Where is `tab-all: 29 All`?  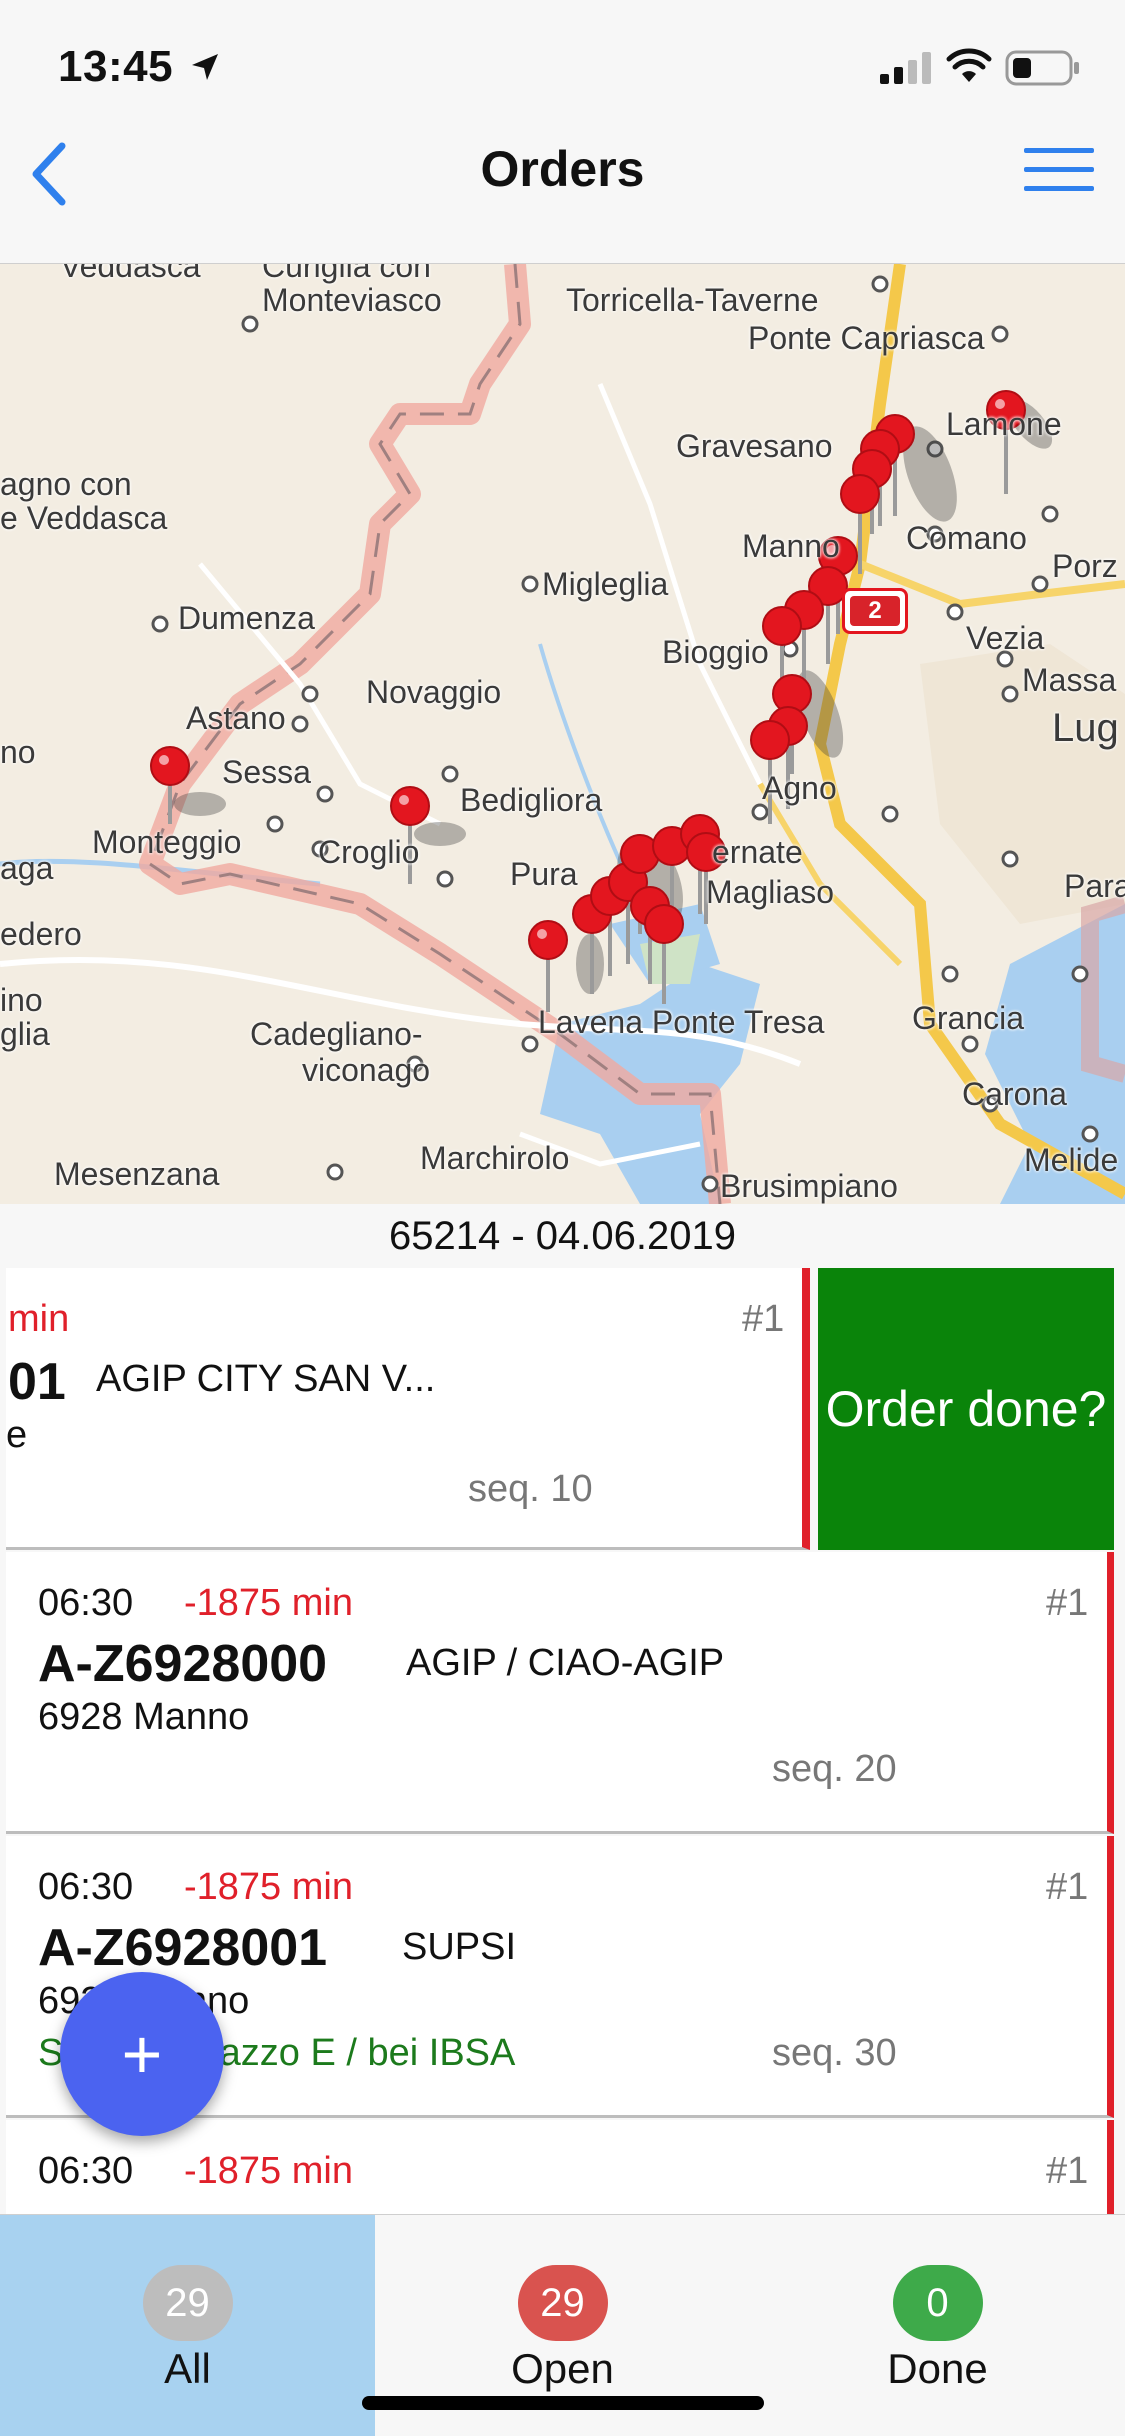 tab-all: 29 All is located at coordinates (187, 2325).